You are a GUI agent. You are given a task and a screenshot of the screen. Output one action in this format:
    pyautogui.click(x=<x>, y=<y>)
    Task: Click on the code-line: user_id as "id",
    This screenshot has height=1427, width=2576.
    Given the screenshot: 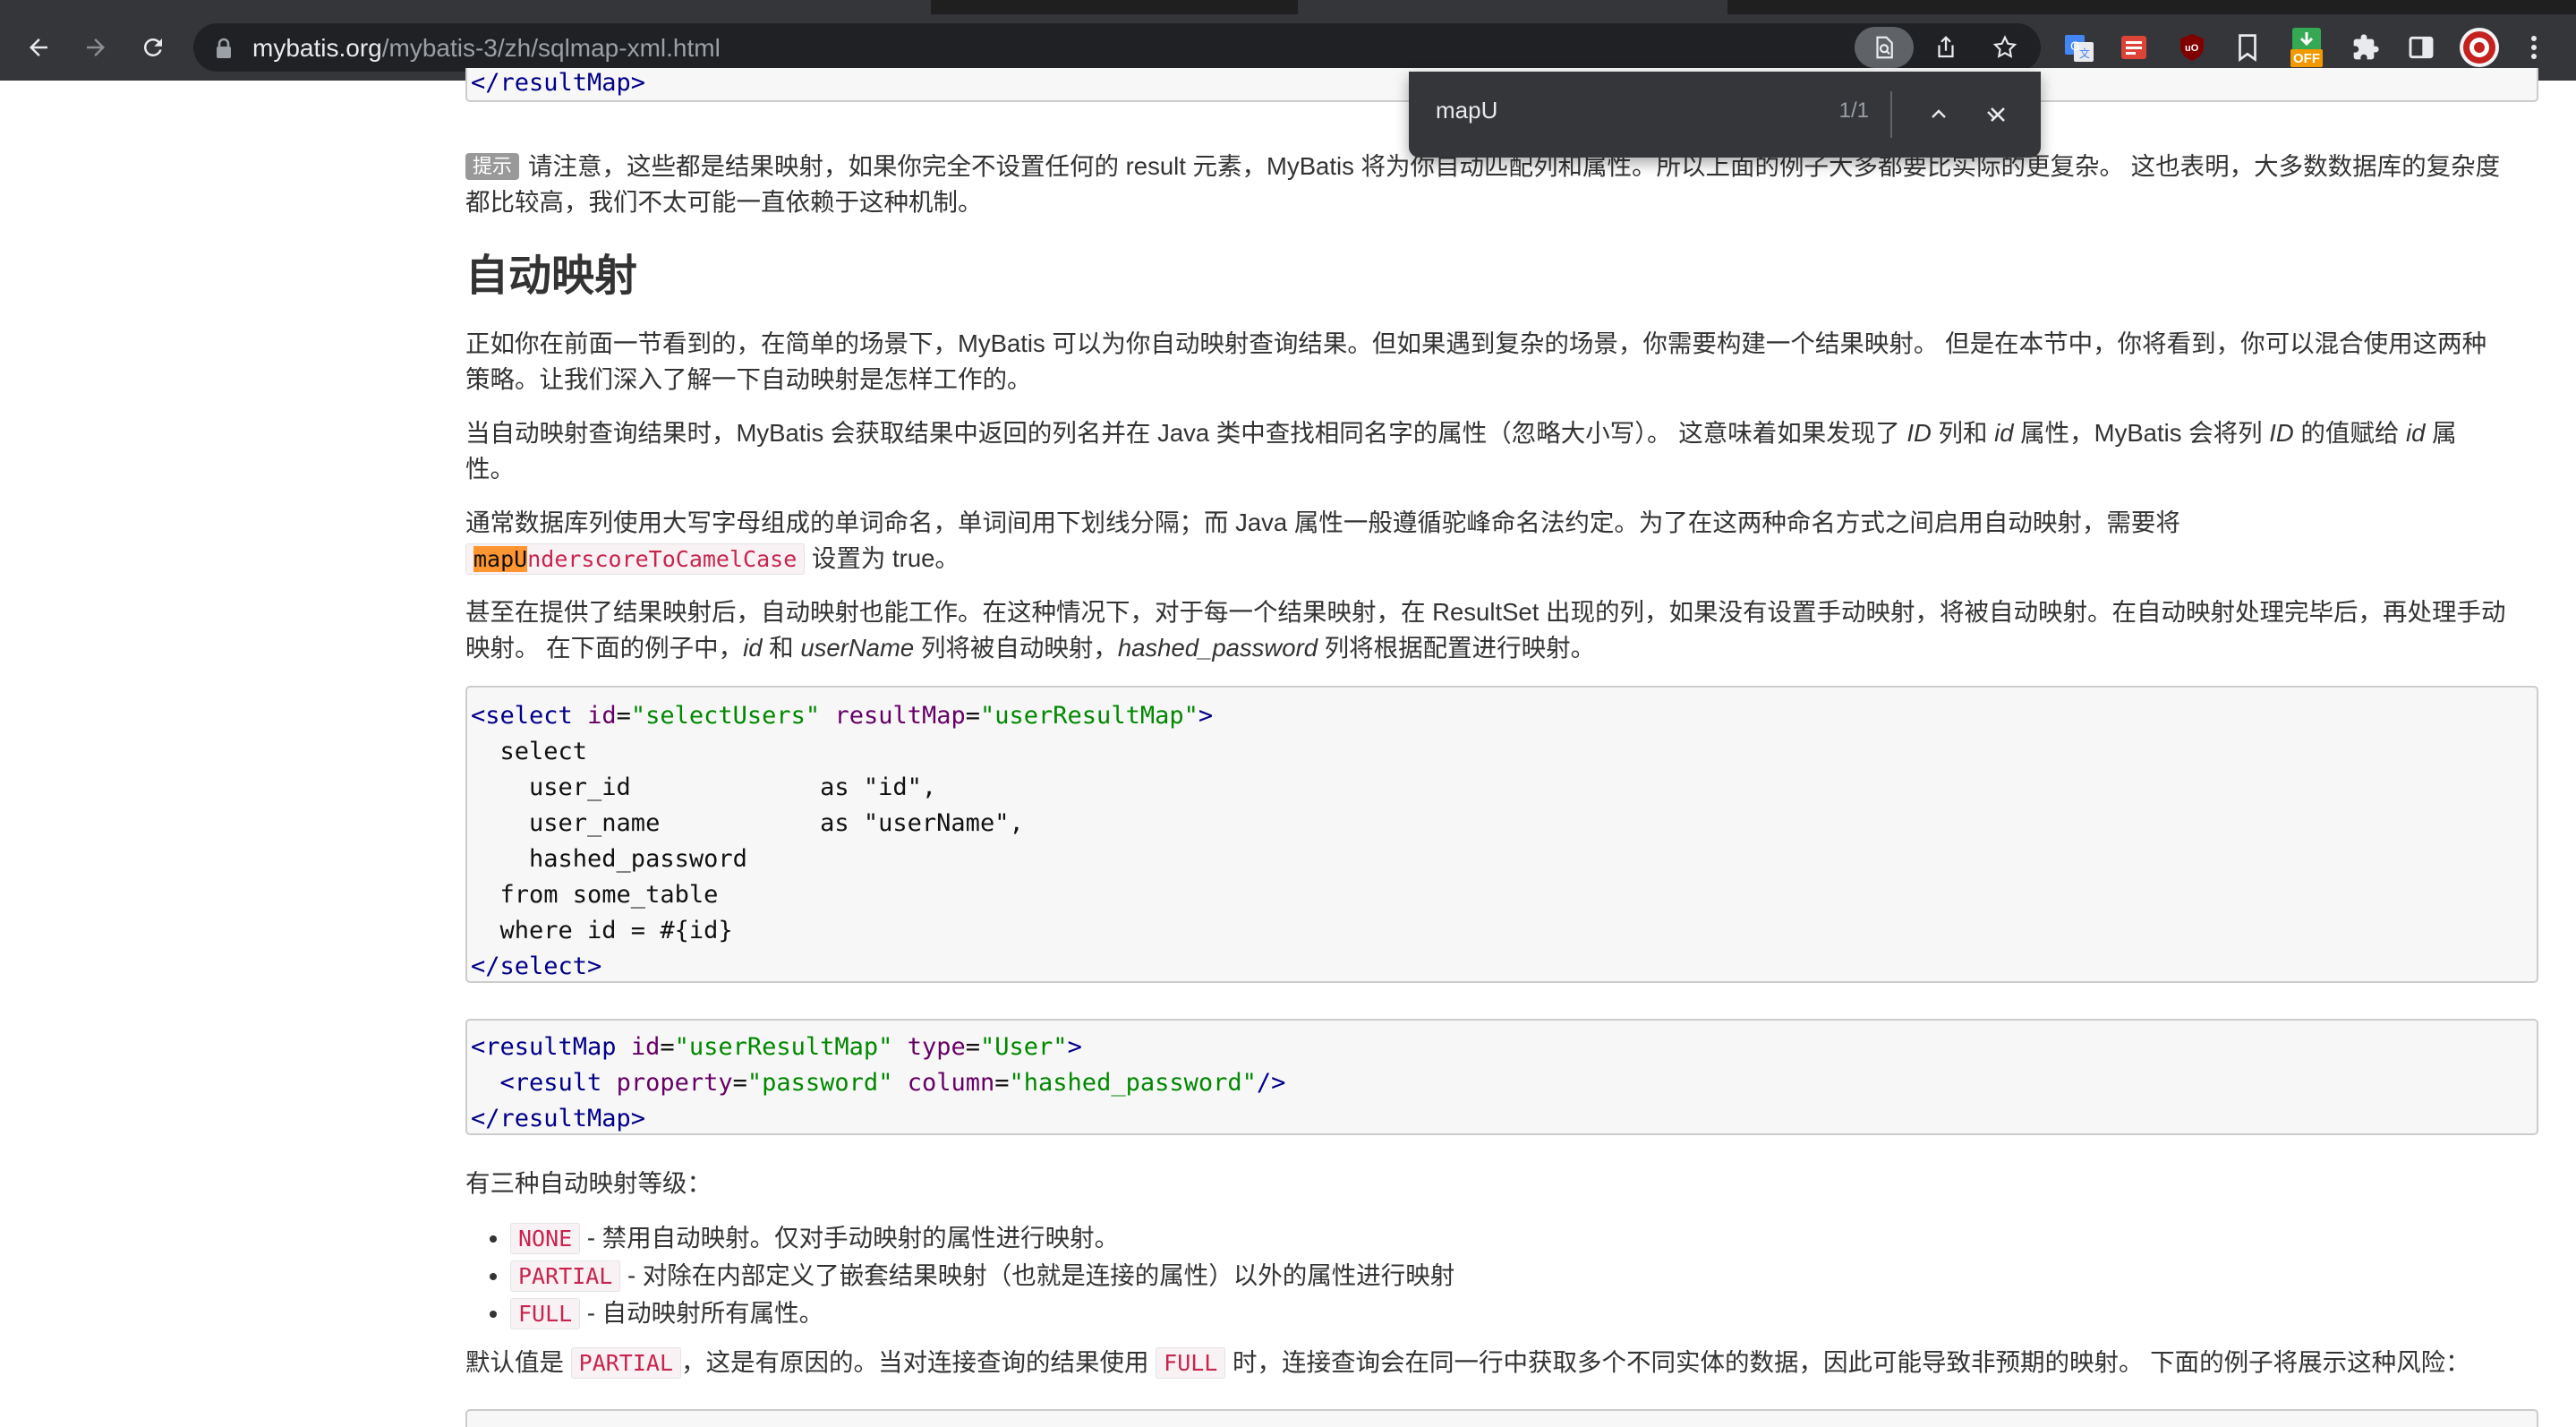 What is the action you would take?
    pyautogui.click(x=704, y=787)
    